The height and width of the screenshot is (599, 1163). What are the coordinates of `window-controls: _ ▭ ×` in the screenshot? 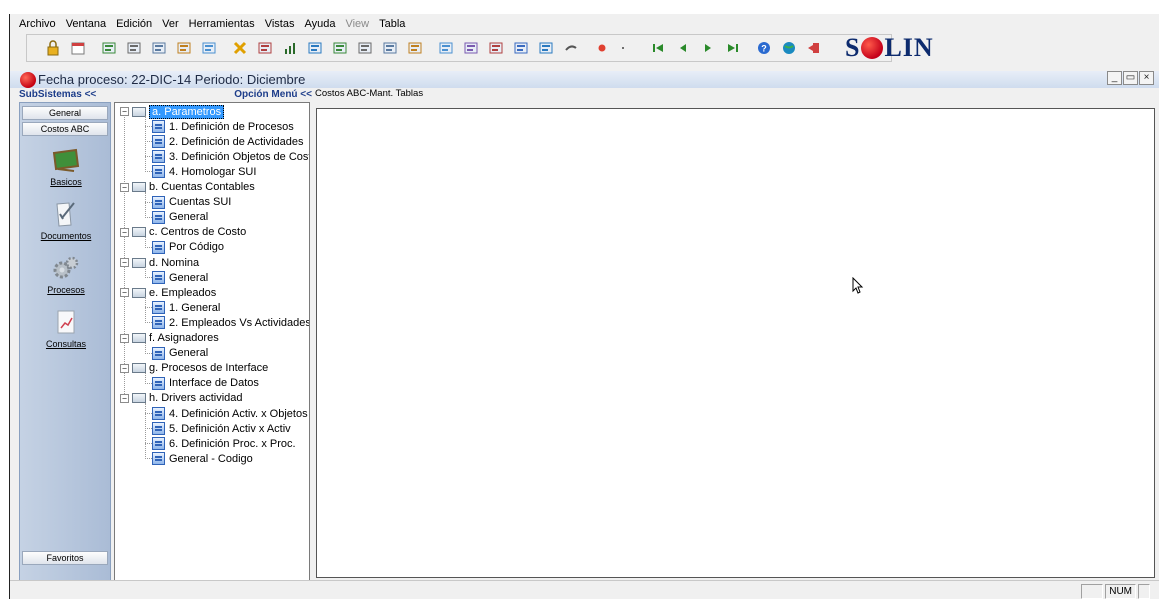 It's located at (1130, 78).